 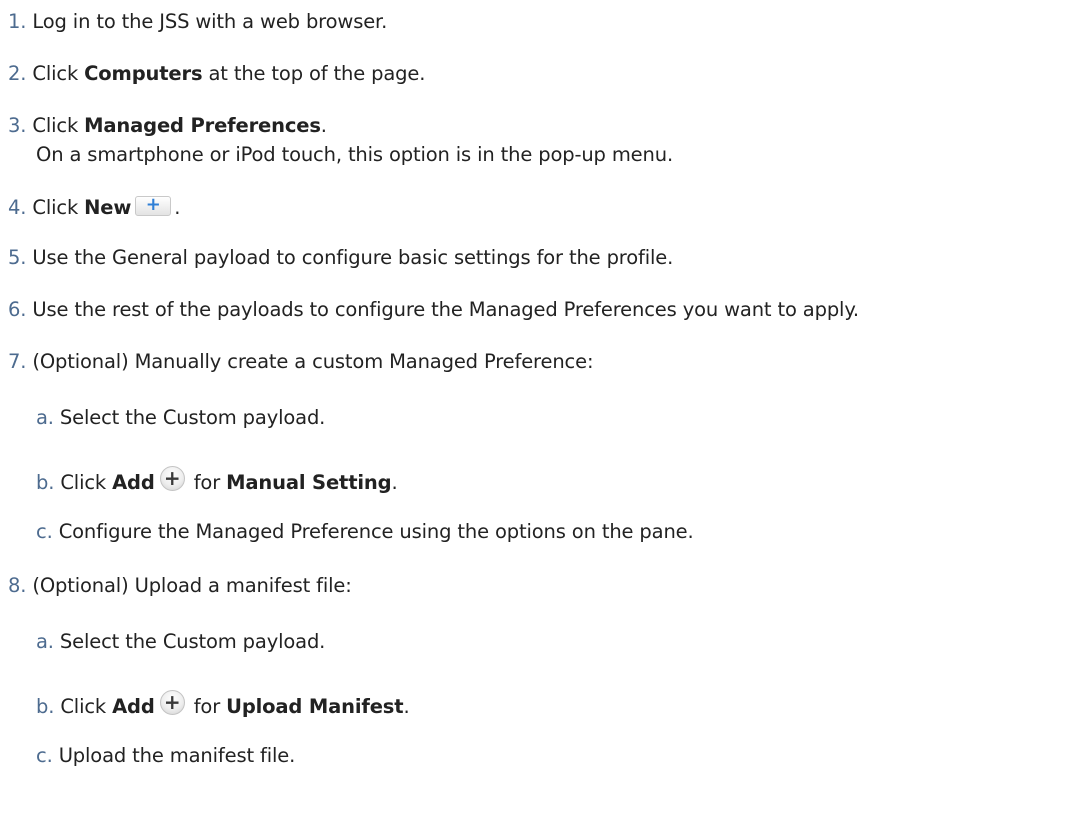 I want to click on new-button-image: +, so click(x=153, y=205).